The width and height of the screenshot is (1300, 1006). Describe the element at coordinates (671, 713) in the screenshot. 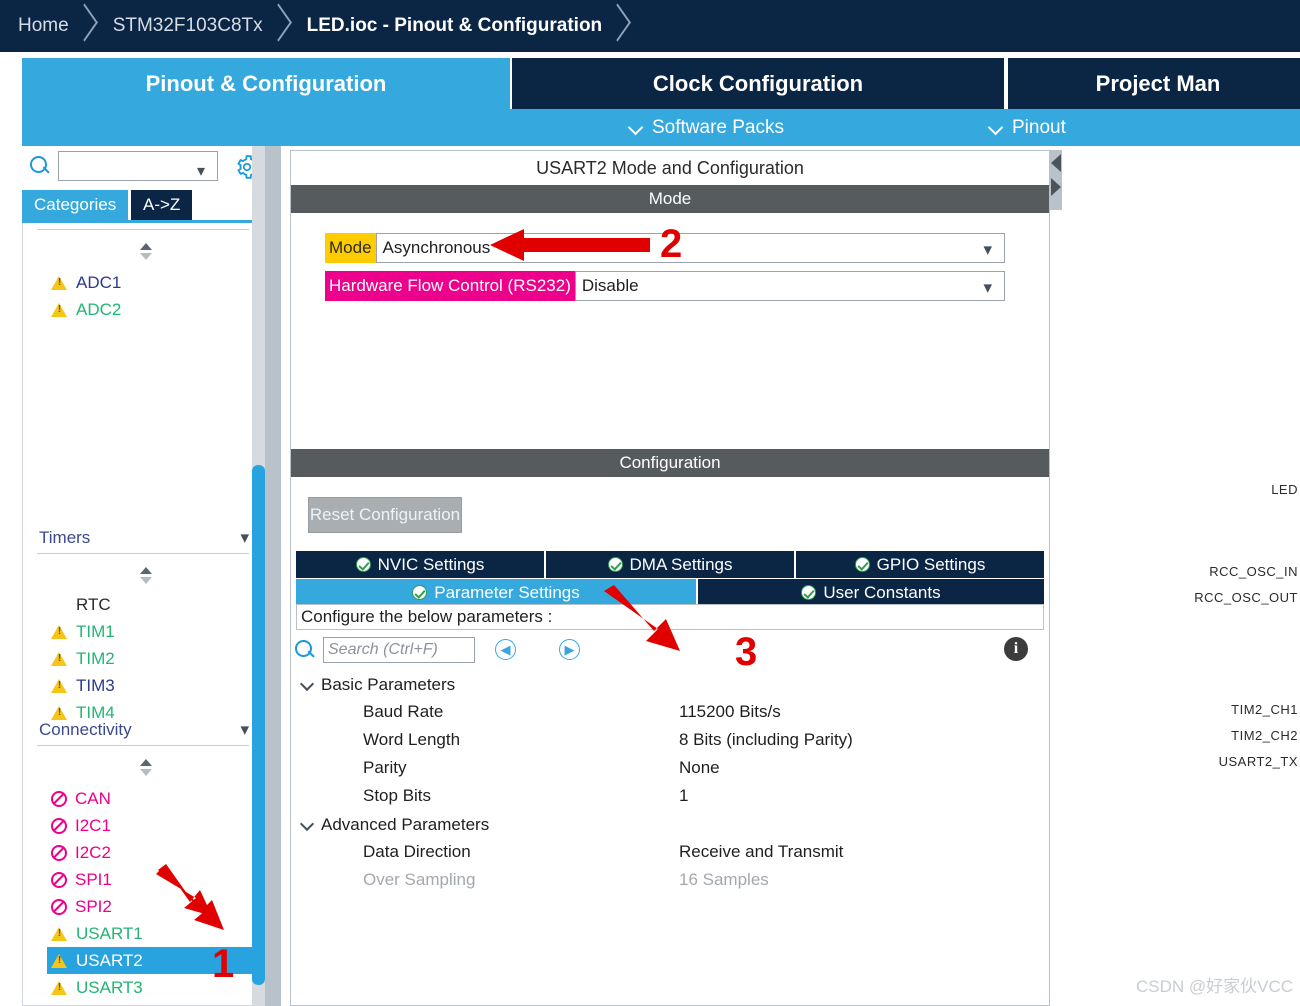

I see `param-row-baud-rate: Baud Rate 115200 Bits/s` at that location.